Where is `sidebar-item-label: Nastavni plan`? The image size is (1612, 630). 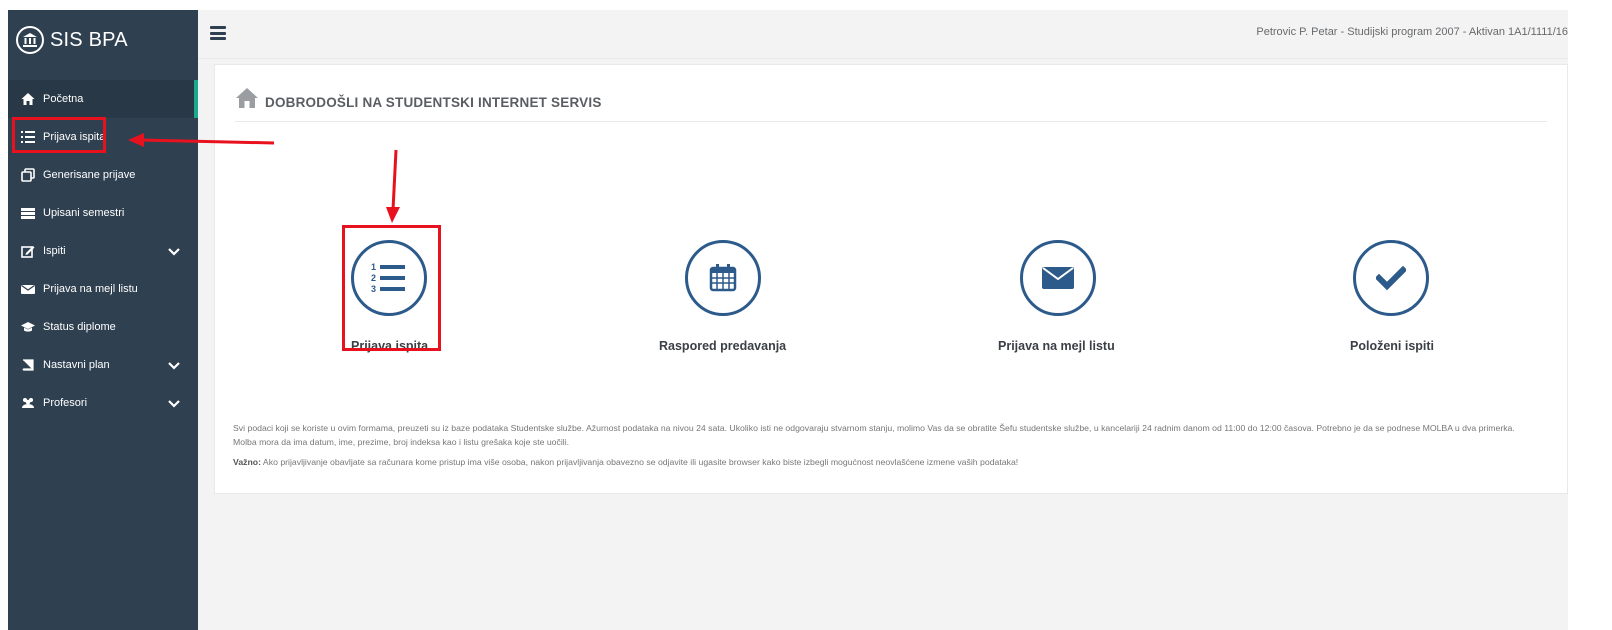
sidebar-item-label: Nastavni plan is located at coordinates (76, 365).